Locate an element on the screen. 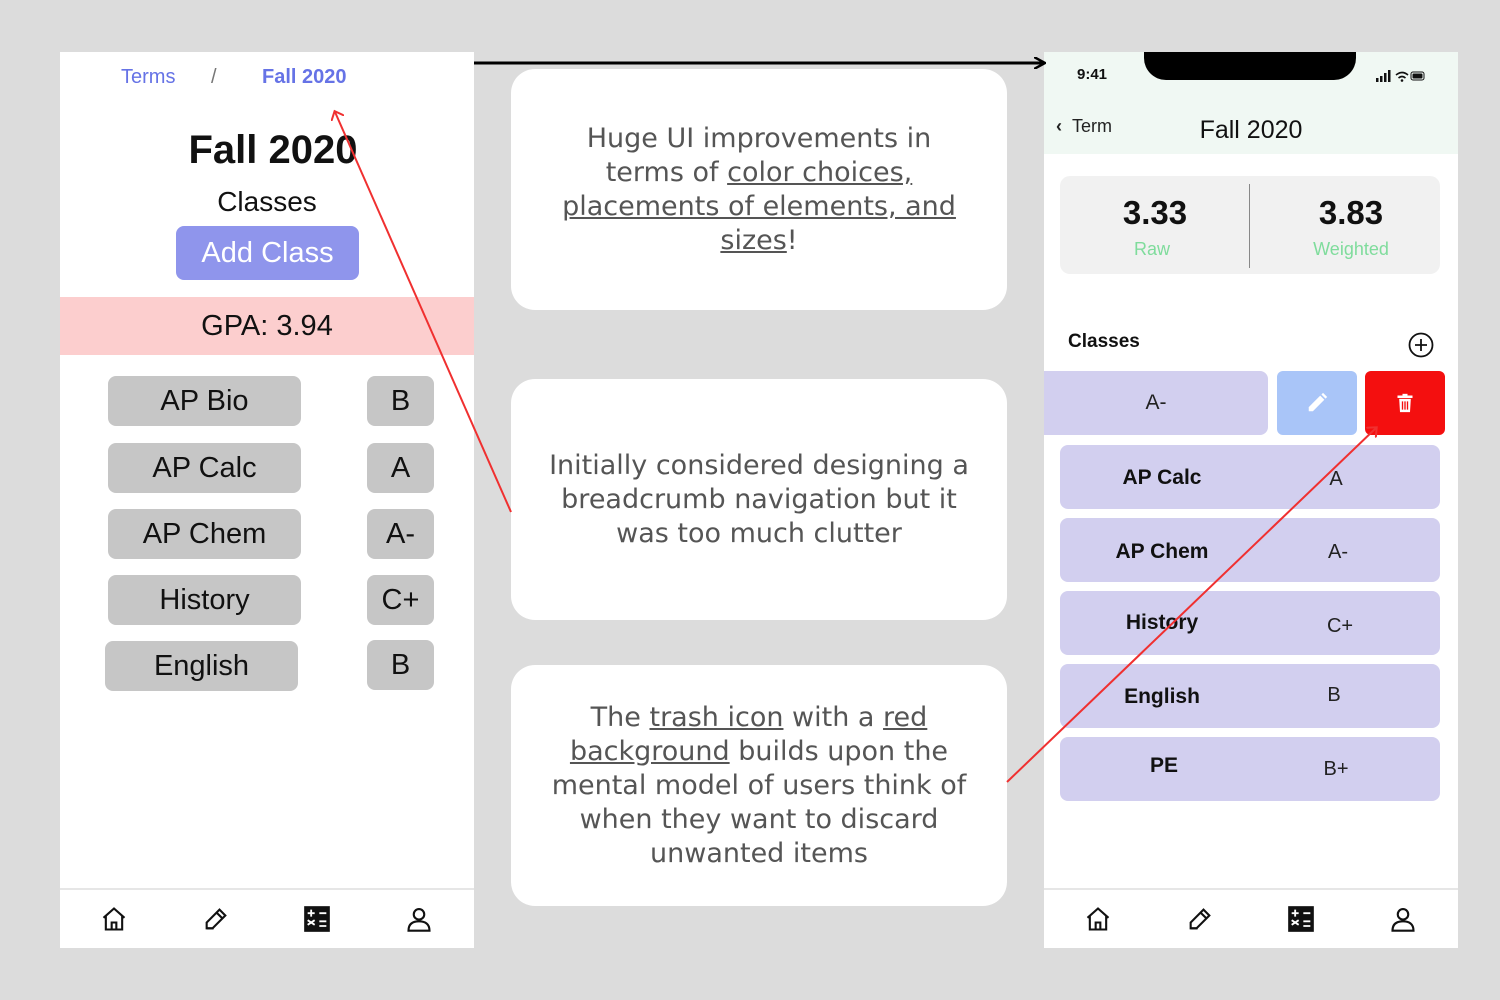 The height and width of the screenshot is (1000, 1500). class-row: English B is located at coordinates (1250, 696).